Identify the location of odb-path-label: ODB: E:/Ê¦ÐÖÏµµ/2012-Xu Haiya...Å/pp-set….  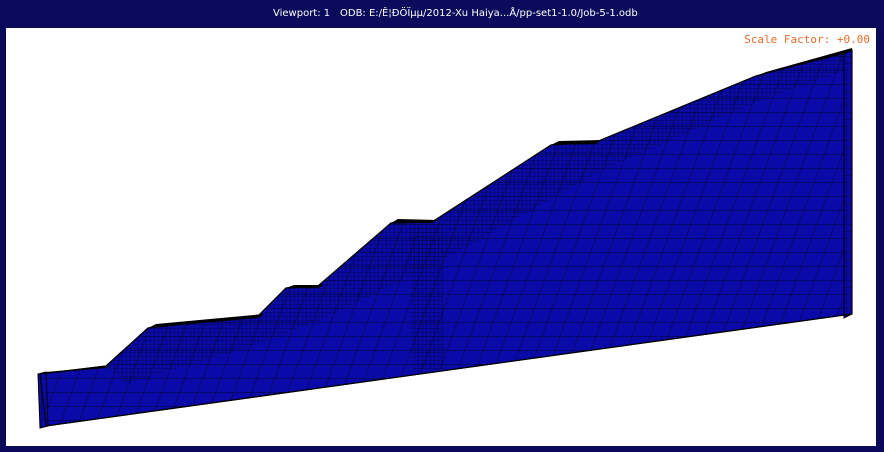
(489, 13).